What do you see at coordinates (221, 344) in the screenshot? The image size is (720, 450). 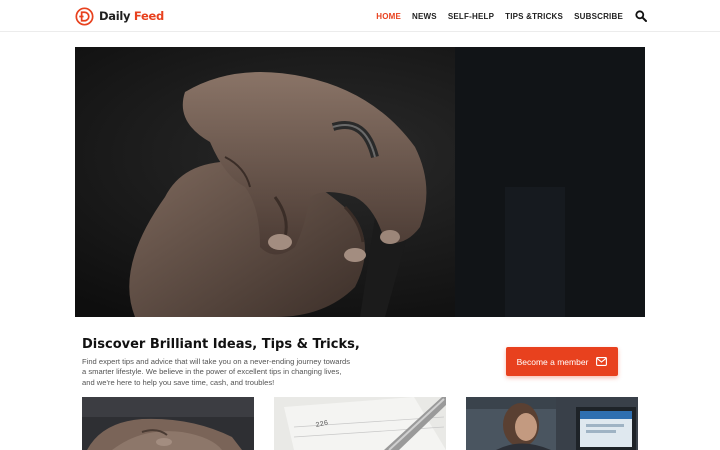 I see `intro-title: Discover Brilliant Ideas, Tips & Tricks,` at bounding box center [221, 344].